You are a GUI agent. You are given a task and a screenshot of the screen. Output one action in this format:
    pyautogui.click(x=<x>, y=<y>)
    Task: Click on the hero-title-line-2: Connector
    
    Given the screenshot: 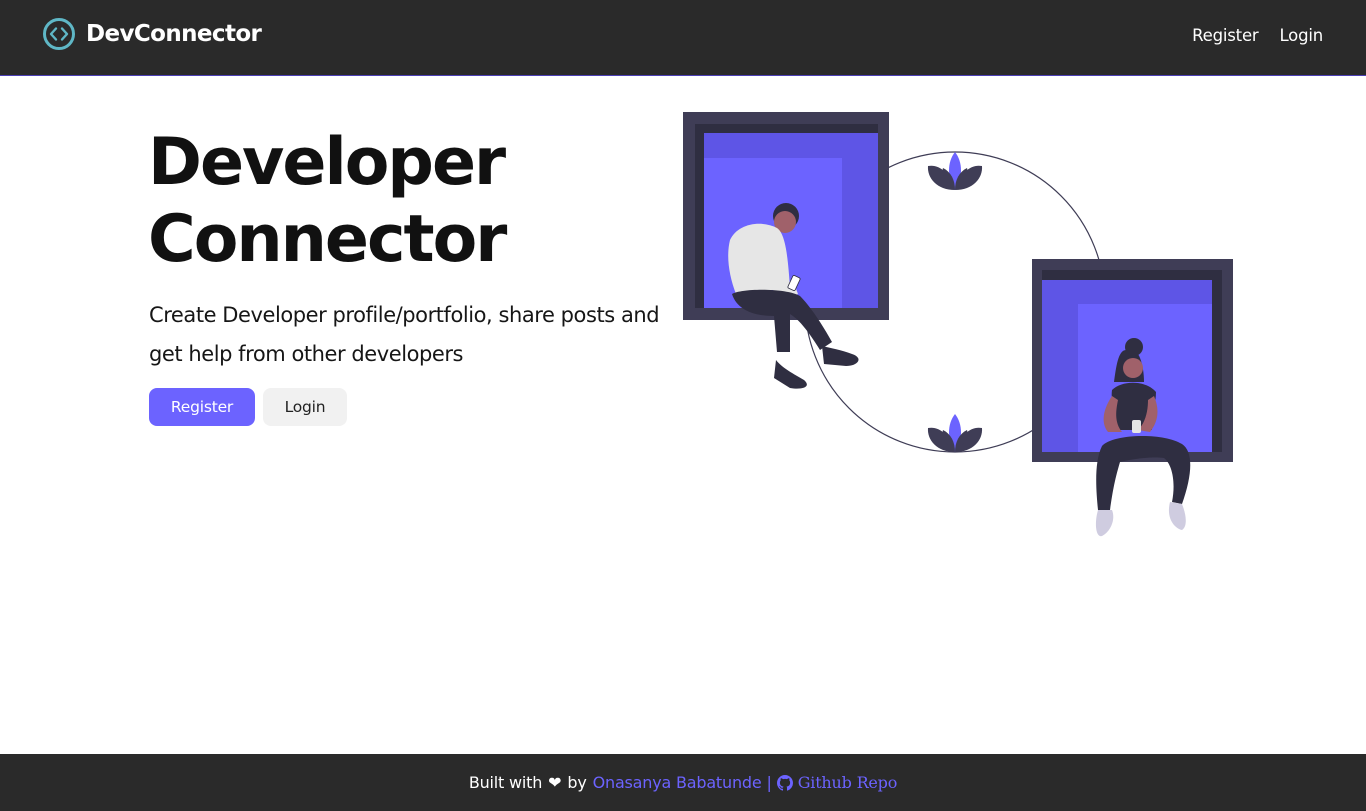 What is the action you would take?
    pyautogui.click(x=327, y=239)
    